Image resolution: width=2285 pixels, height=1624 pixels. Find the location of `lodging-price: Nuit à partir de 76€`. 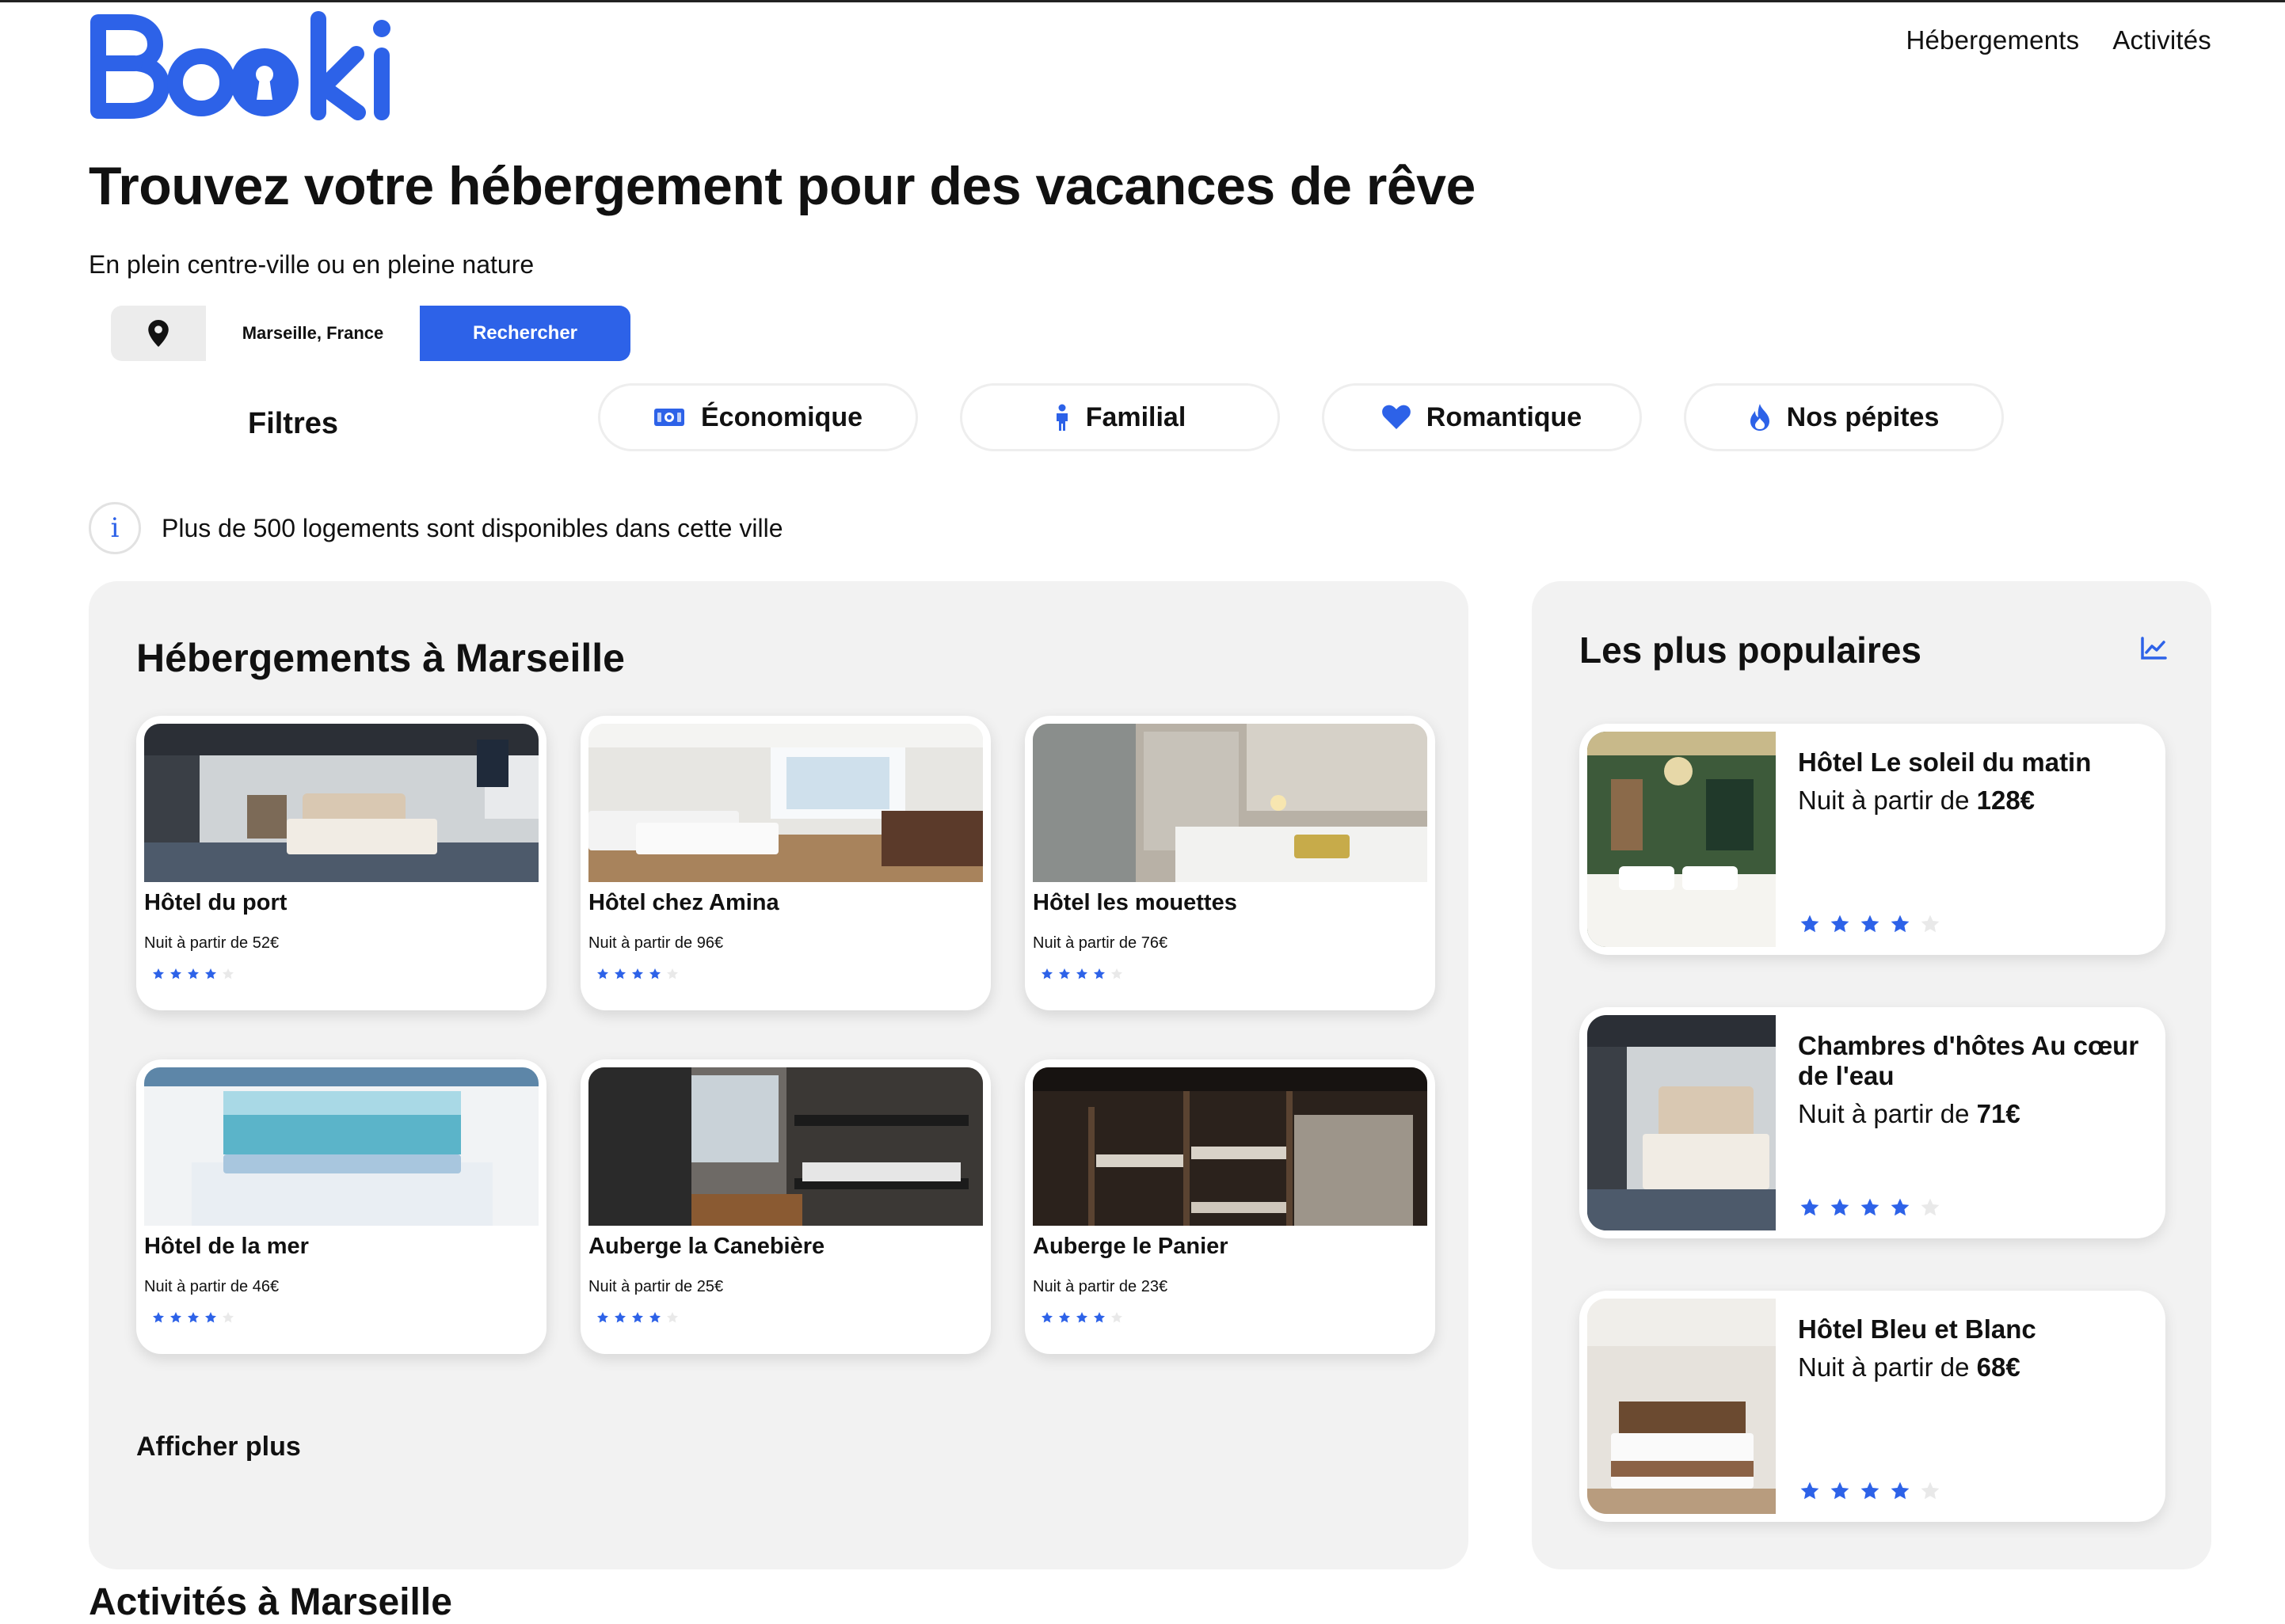

lodging-price: Nuit à partir de 76€ is located at coordinates (1100, 943).